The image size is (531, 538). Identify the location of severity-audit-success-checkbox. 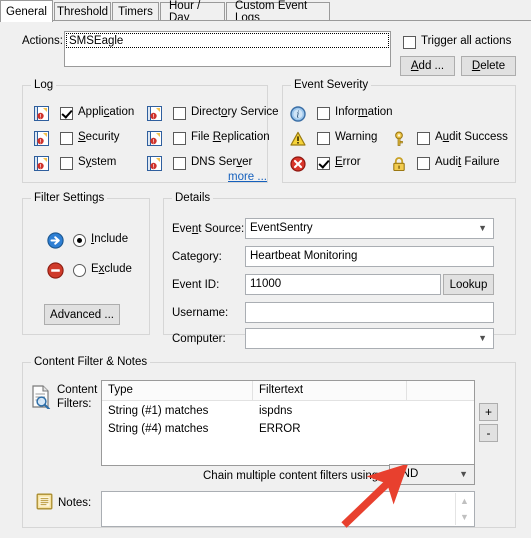
(423, 138).